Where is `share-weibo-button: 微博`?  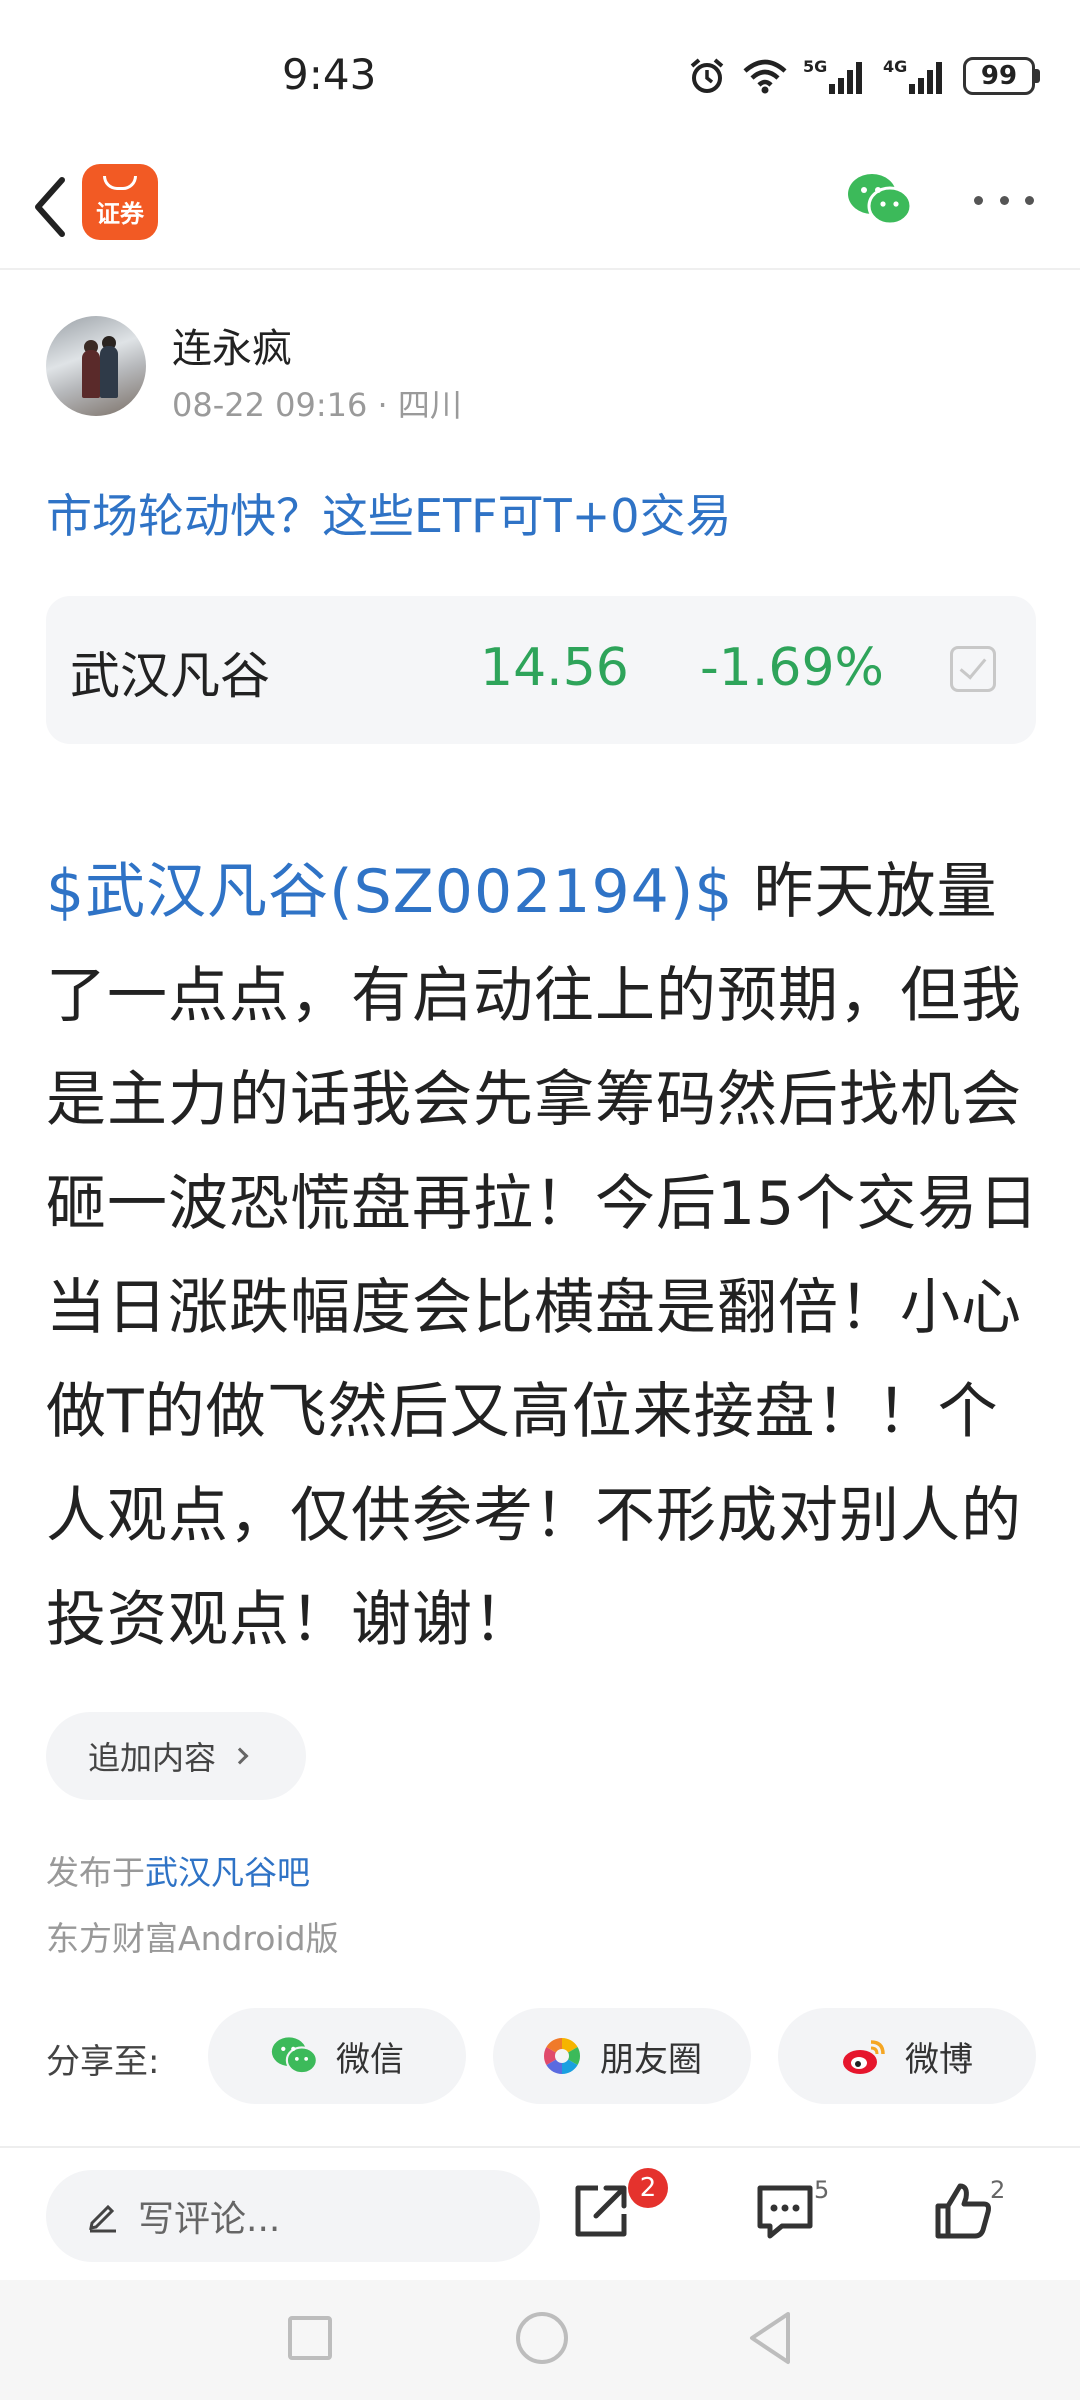
share-weibo-button: 微博 is located at coordinates (907, 2056).